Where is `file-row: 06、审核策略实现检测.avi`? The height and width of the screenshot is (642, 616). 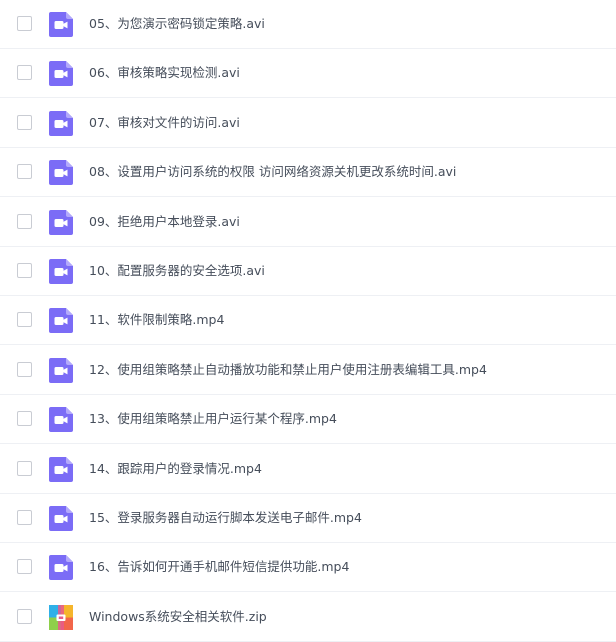
file-row: 06、审核策略实现检测.avi is located at coordinates (308, 74).